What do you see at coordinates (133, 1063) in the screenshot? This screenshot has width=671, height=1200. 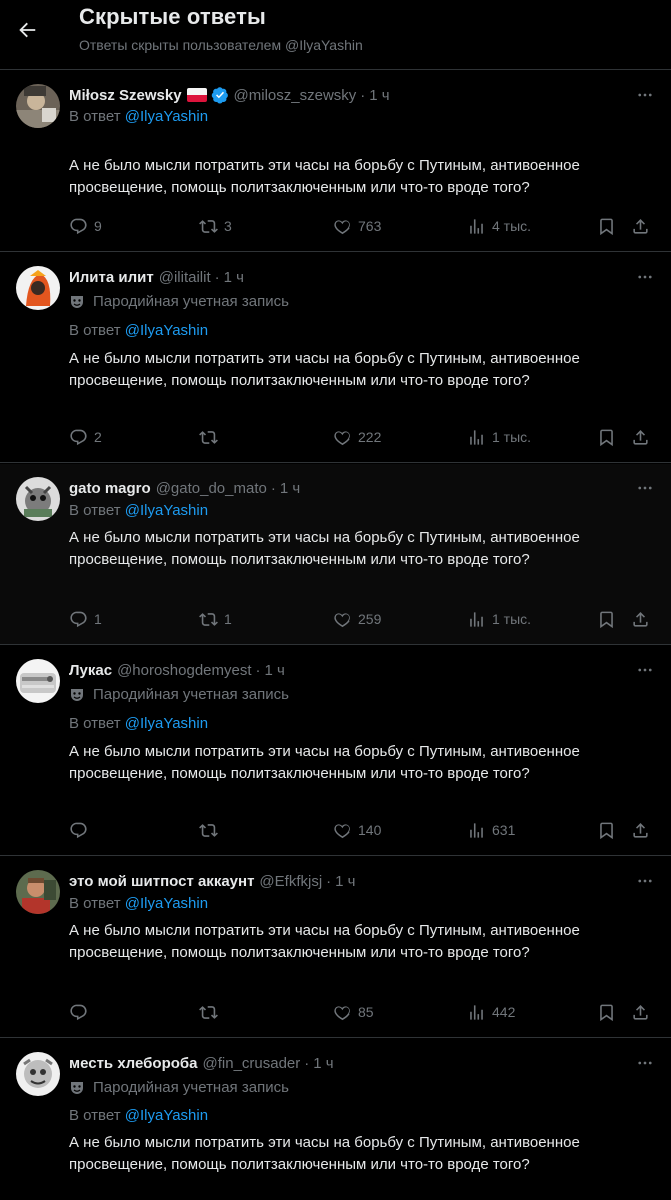 I see `author-name: месть хлебороба` at bounding box center [133, 1063].